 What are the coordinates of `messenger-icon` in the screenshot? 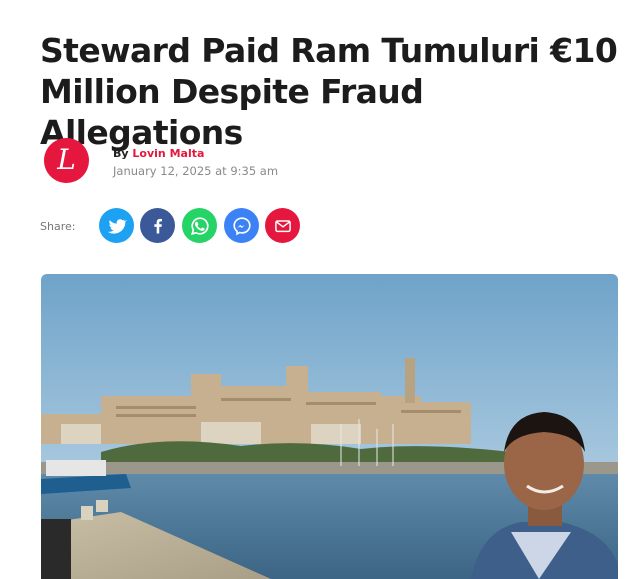 It's located at (241, 225).